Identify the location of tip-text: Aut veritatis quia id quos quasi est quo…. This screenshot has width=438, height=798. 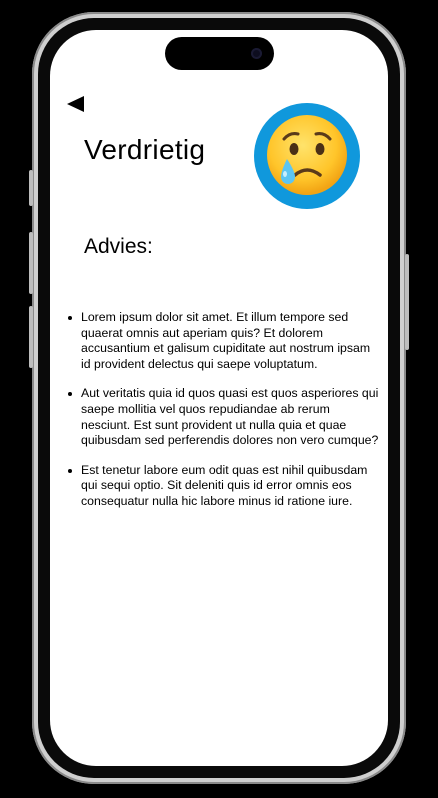
(230, 417).